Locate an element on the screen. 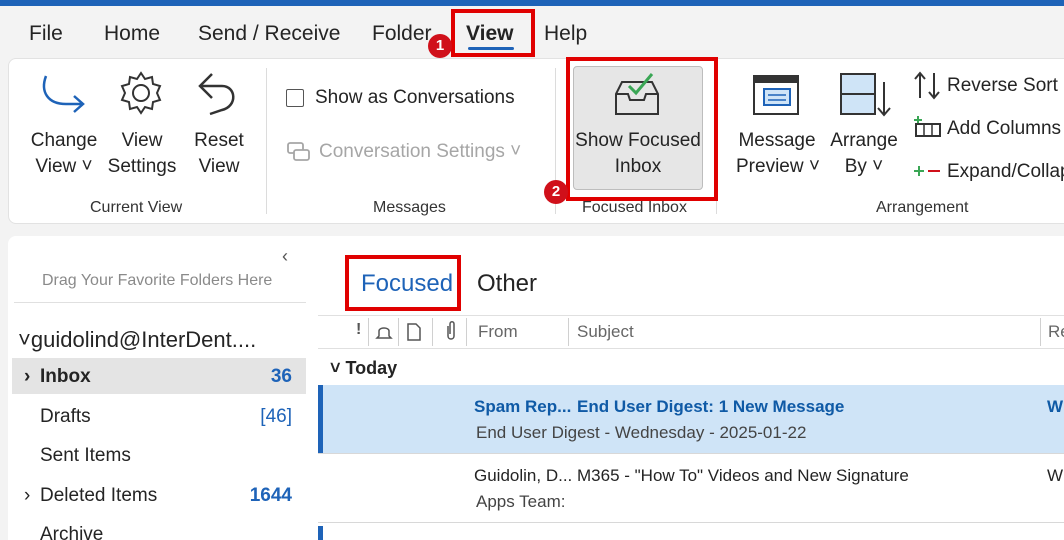 This screenshot has height=540, width=1064. folder-label: Drafts is located at coordinates (65, 416).